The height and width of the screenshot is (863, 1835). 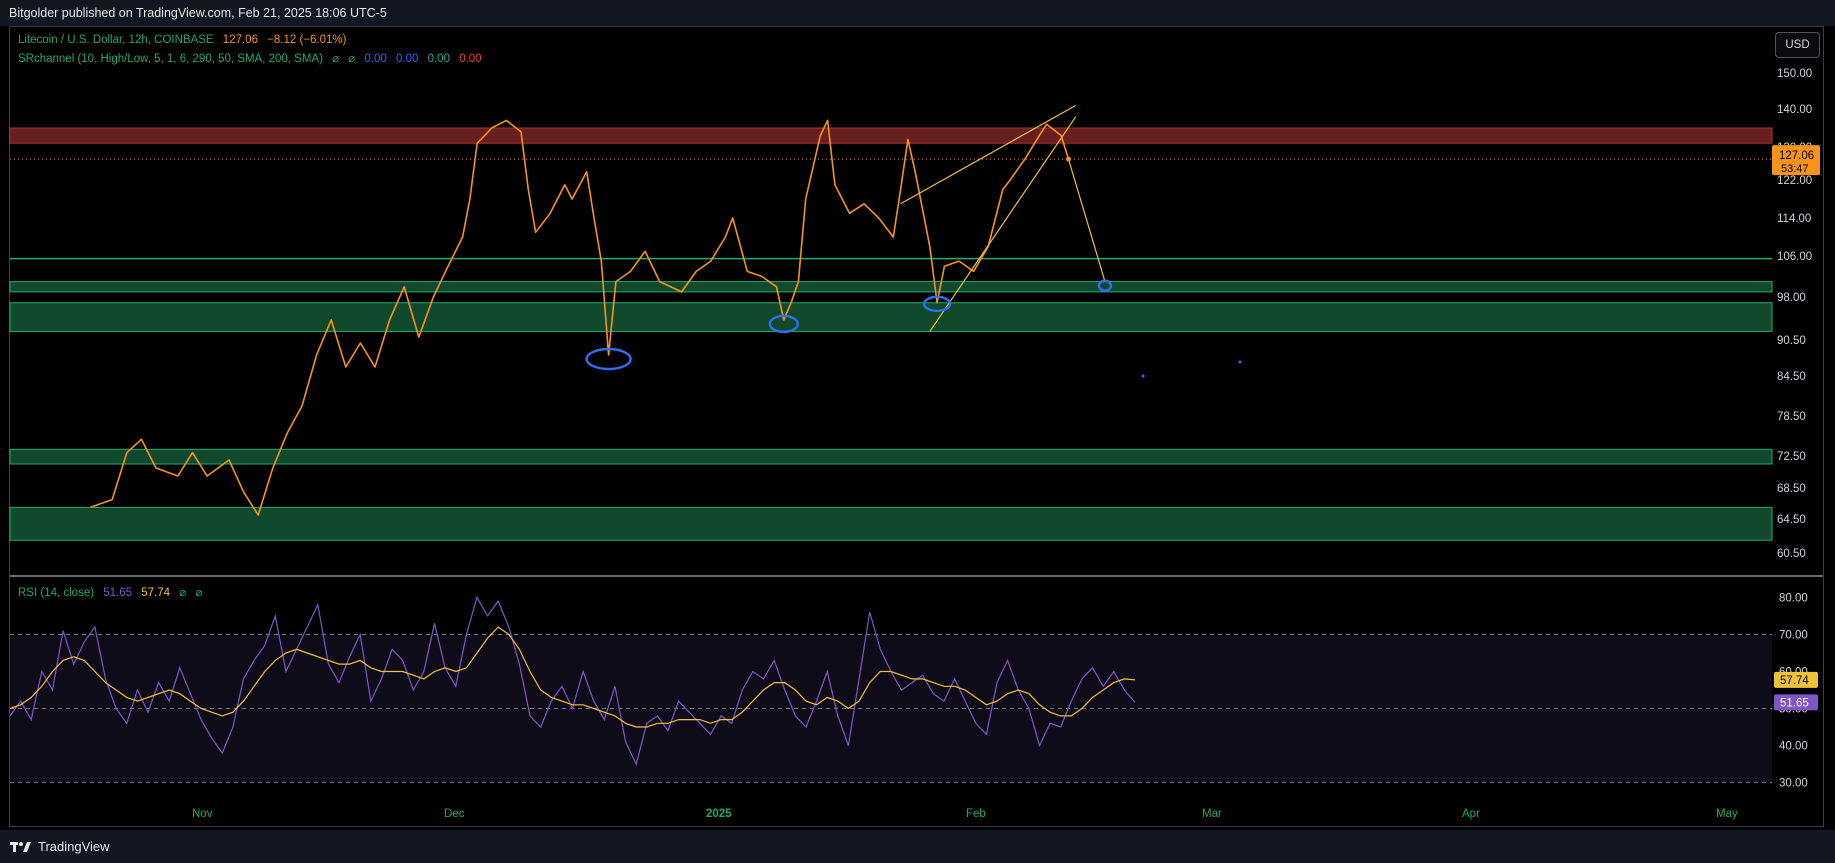 What do you see at coordinates (240, 40) in the screenshot?
I see `symbol-price: 127.06` at bounding box center [240, 40].